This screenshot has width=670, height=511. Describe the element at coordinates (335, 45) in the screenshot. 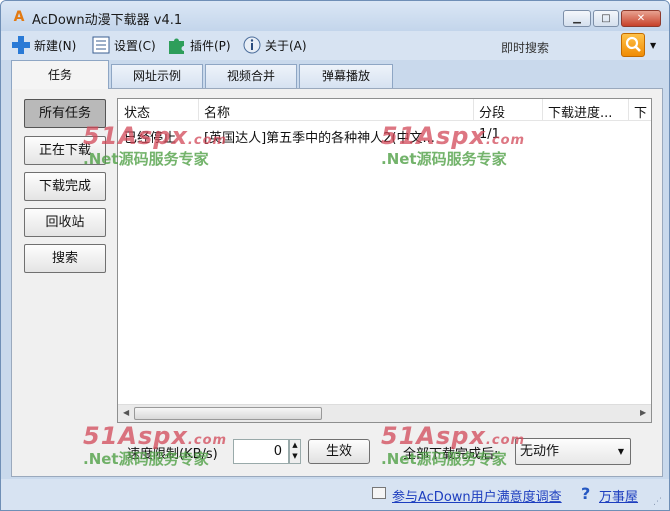

I see `toolbar: 新建(N) 设置(C) 插件(P) 关于(A) 即时搜索 ▼` at that location.